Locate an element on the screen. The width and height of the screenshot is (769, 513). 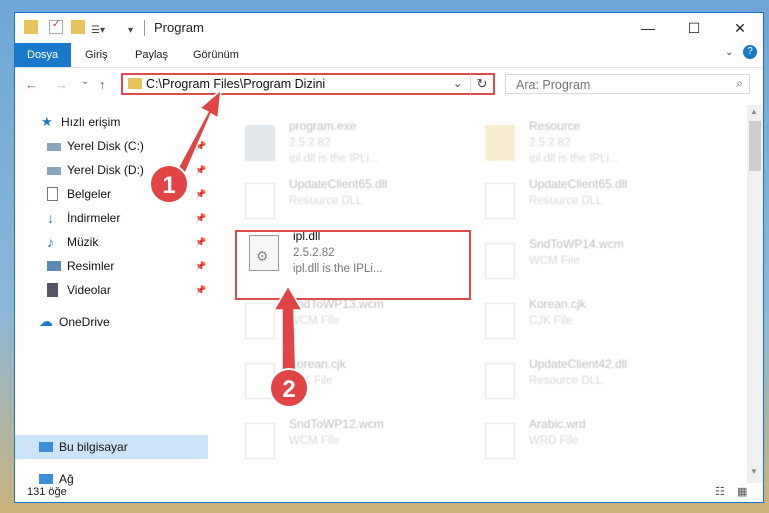
arrow-to-ipl-dll is located at coordinates (288, 332).